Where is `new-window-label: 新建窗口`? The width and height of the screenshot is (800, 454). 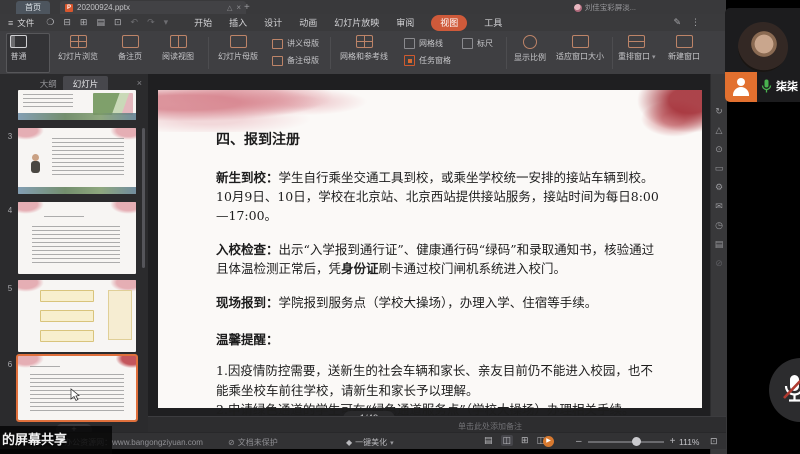
new-window-label: 新建窗口 is located at coordinates (684, 56).